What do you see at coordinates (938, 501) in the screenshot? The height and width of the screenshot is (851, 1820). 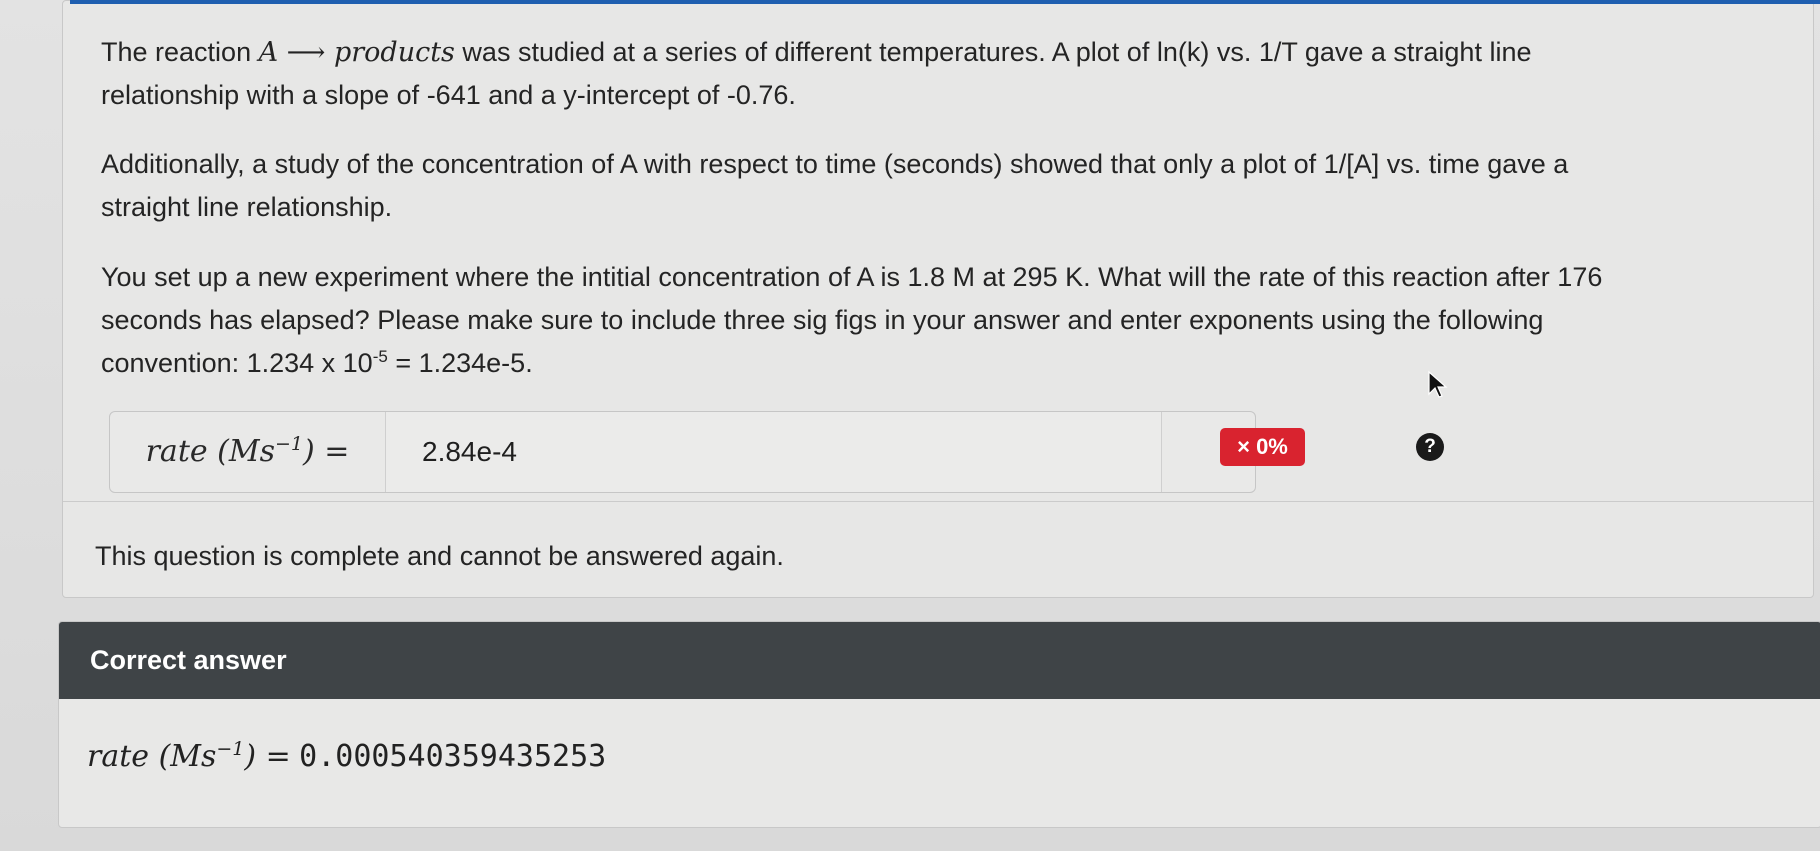 I see `divider` at bounding box center [938, 501].